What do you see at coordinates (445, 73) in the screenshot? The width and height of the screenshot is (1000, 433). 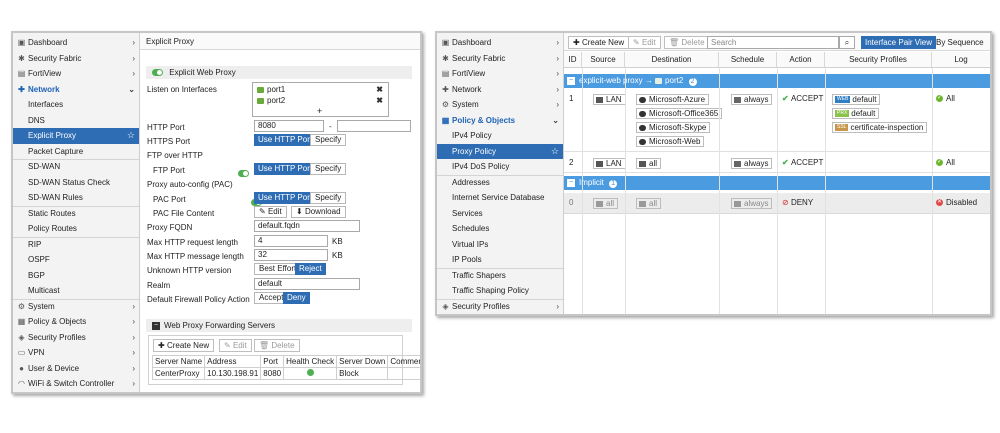 I see `fortiview-icon: ▤` at bounding box center [445, 73].